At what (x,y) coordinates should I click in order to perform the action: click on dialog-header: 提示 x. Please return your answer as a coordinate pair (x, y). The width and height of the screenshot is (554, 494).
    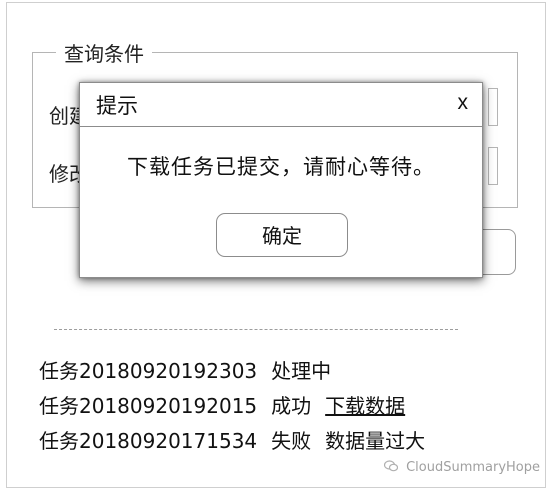
    Looking at the image, I should click on (281, 105).